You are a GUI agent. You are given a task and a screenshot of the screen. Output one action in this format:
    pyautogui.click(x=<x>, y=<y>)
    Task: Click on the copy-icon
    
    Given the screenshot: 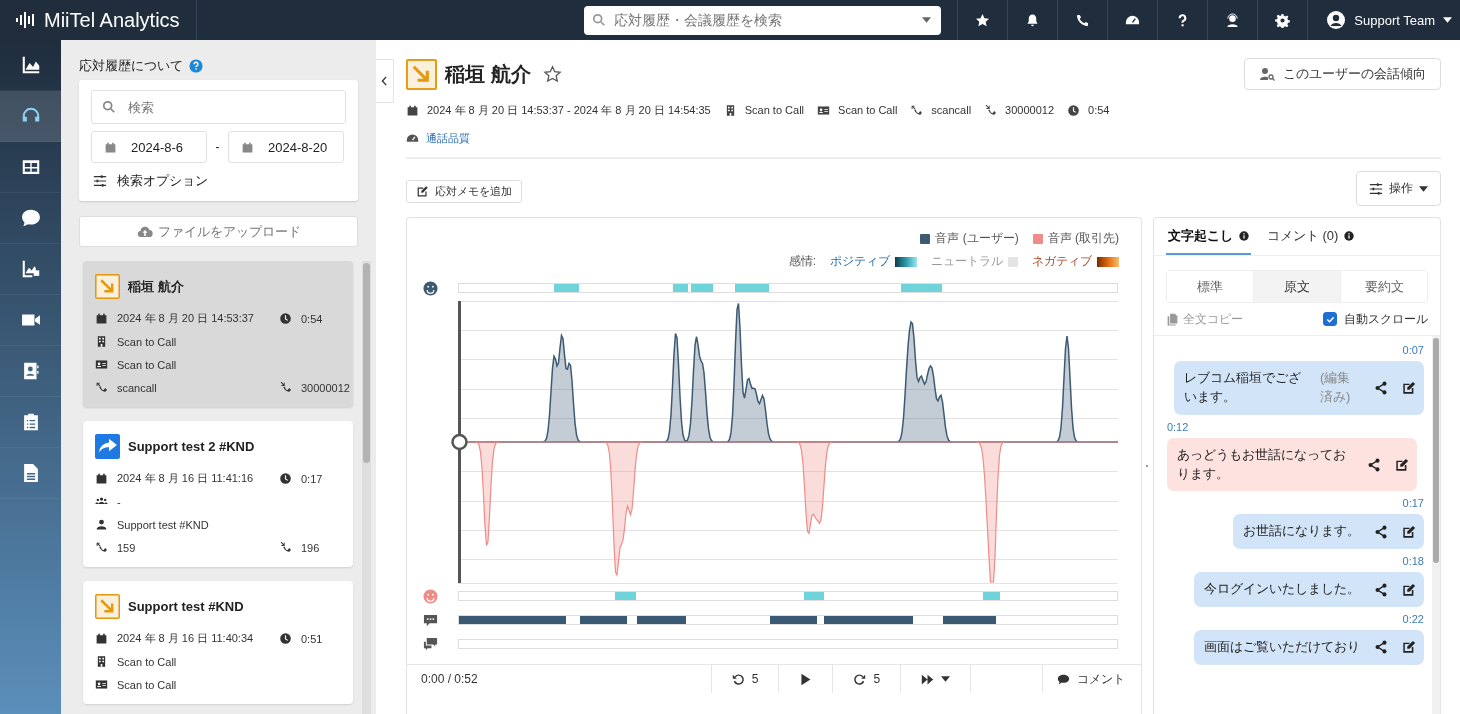 What is the action you would take?
    pyautogui.click(x=1172, y=319)
    